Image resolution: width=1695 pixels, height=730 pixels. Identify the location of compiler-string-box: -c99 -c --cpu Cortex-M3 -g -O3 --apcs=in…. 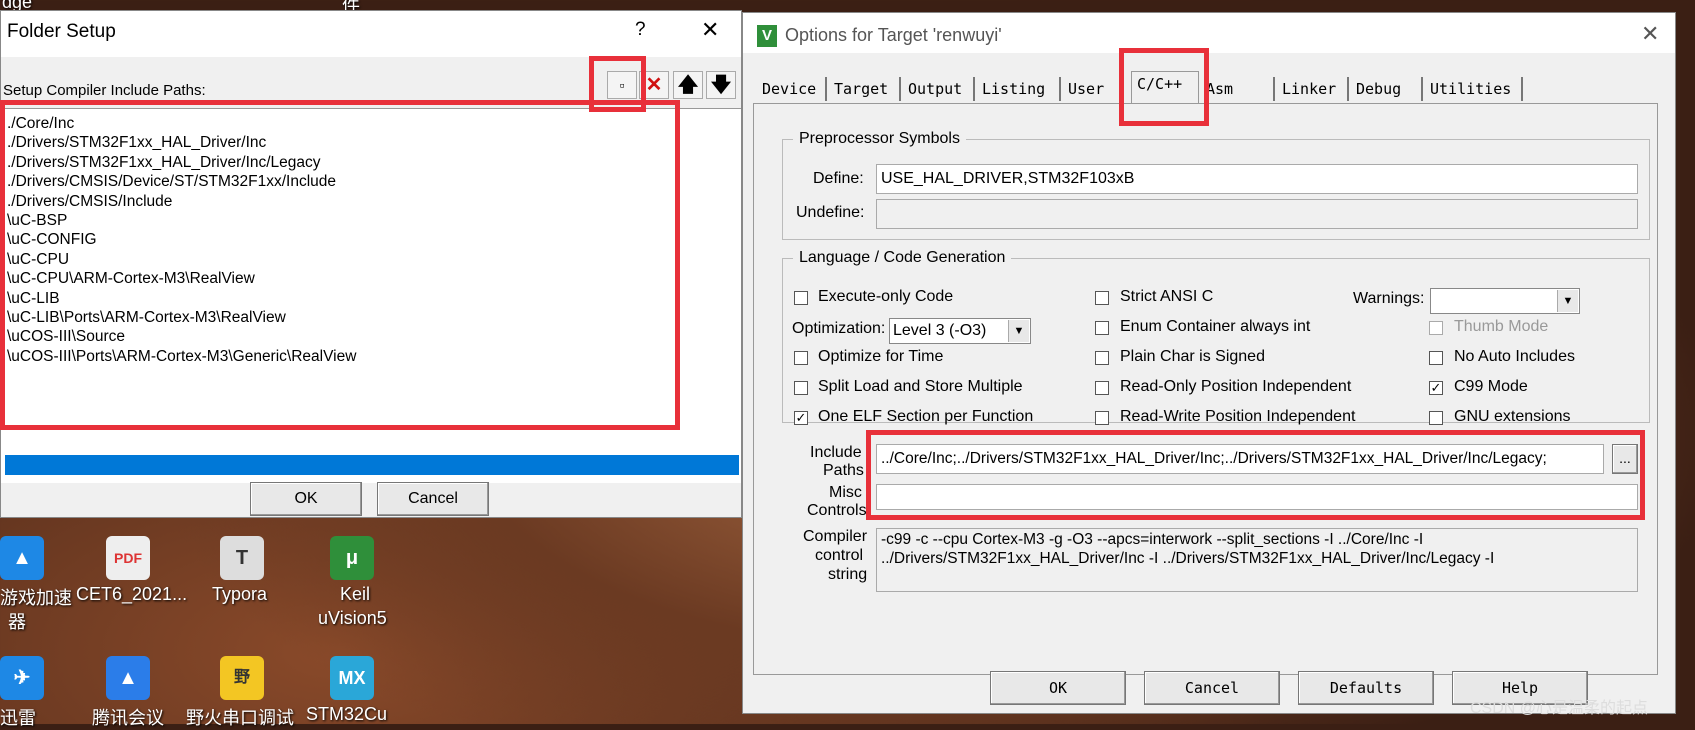
(1257, 560).